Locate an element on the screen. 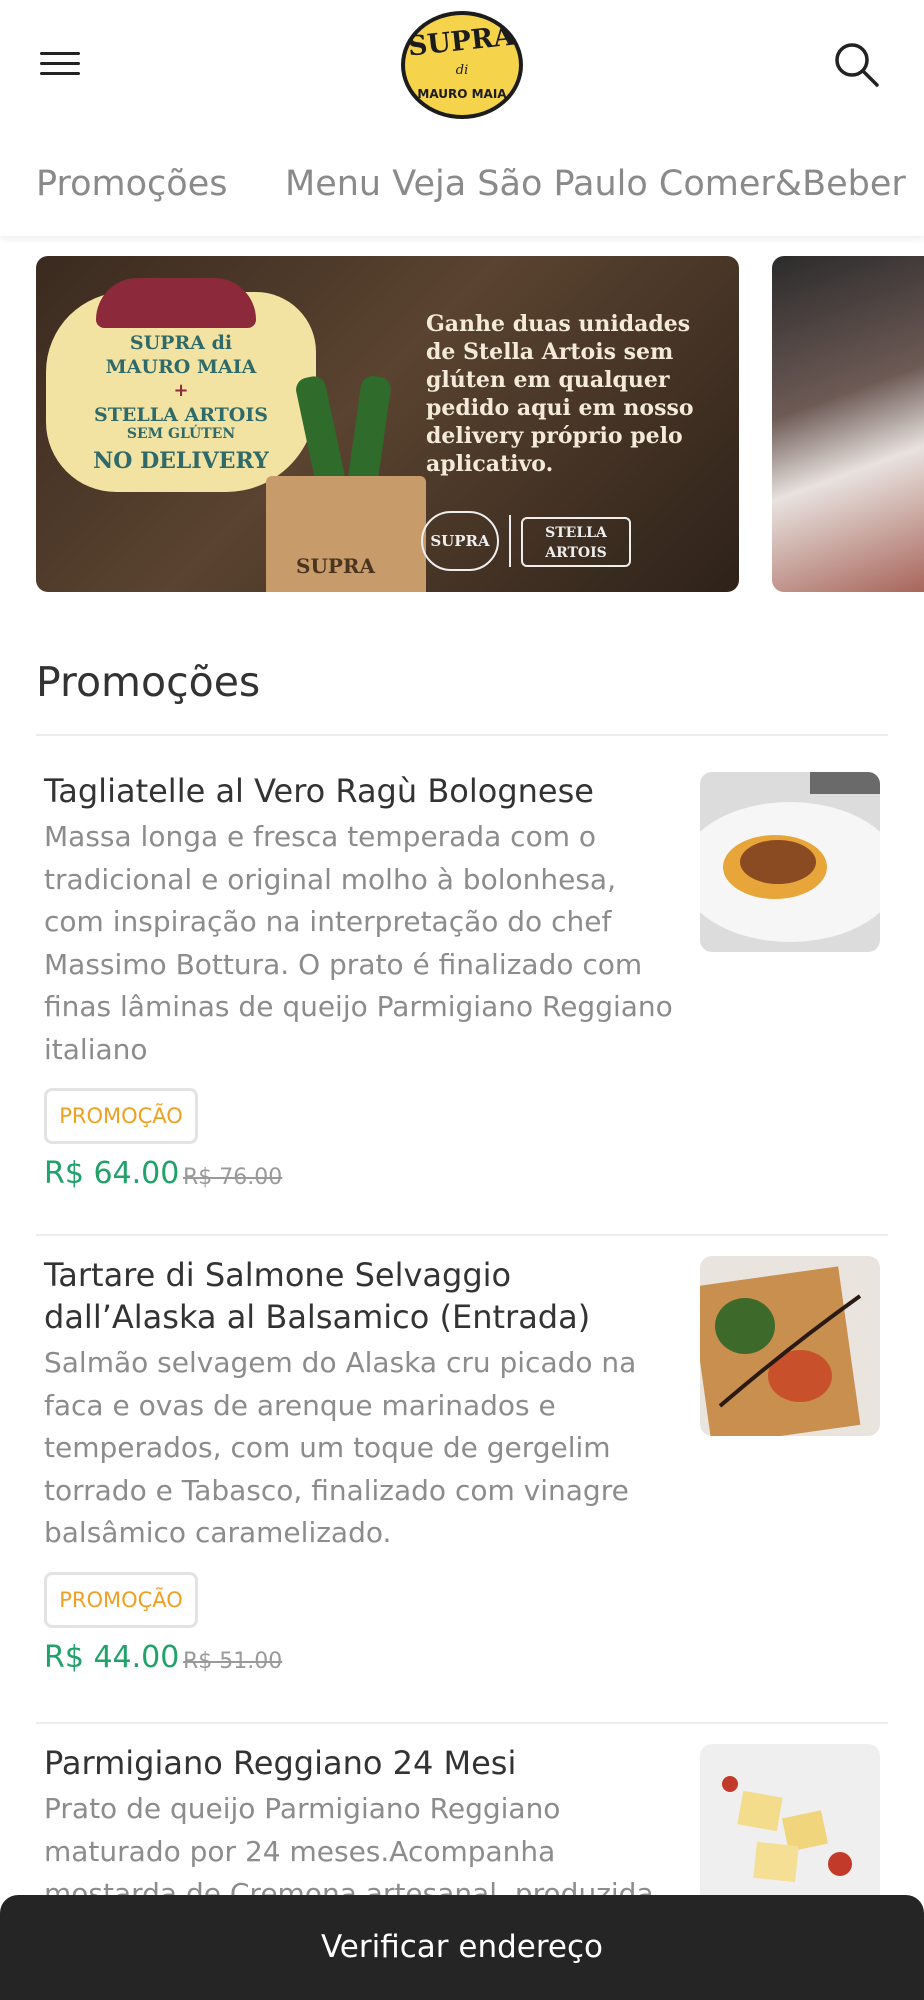  section-title: Promoções is located at coordinates (148, 682).